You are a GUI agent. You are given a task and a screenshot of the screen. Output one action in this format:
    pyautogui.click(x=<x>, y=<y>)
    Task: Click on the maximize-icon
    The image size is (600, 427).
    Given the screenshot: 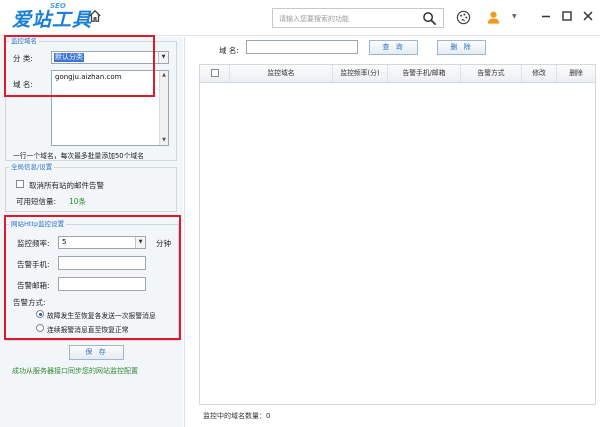 What is the action you would take?
    pyautogui.click(x=567, y=16)
    